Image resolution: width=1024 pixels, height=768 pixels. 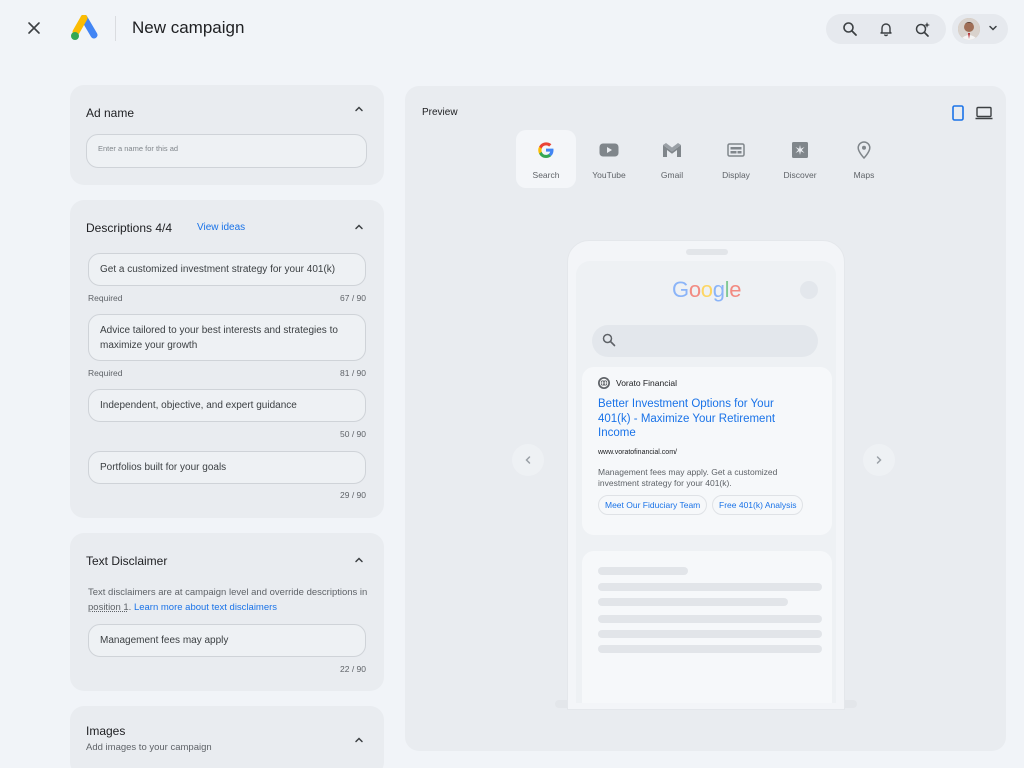 I want to click on account-menu, so click(x=980, y=29).